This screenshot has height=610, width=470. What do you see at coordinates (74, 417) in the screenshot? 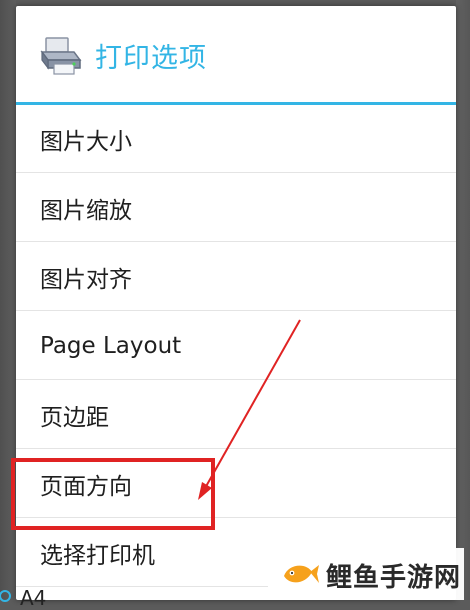
I see `menu-item-label: 页边距` at bounding box center [74, 417].